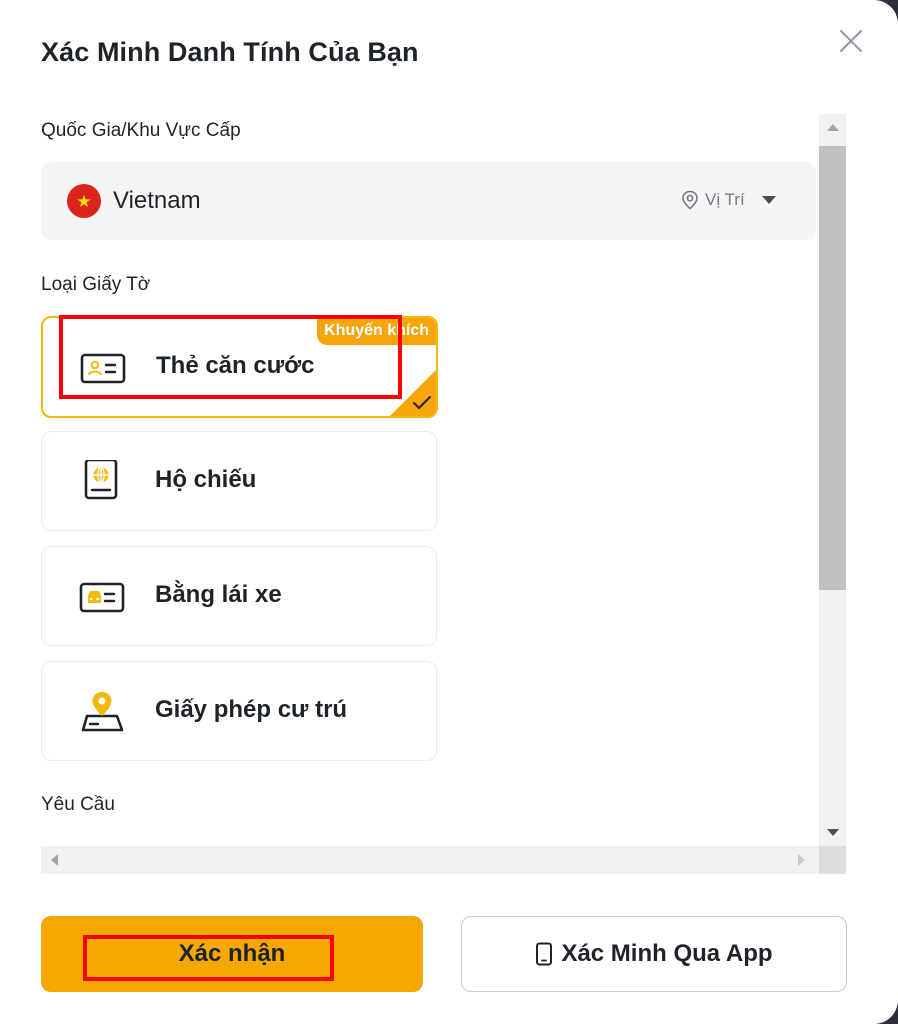 This screenshot has height=1024, width=898. What do you see at coordinates (102, 479) in the screenshot?
I see `passport-icon` at bounding box center [102, 479].